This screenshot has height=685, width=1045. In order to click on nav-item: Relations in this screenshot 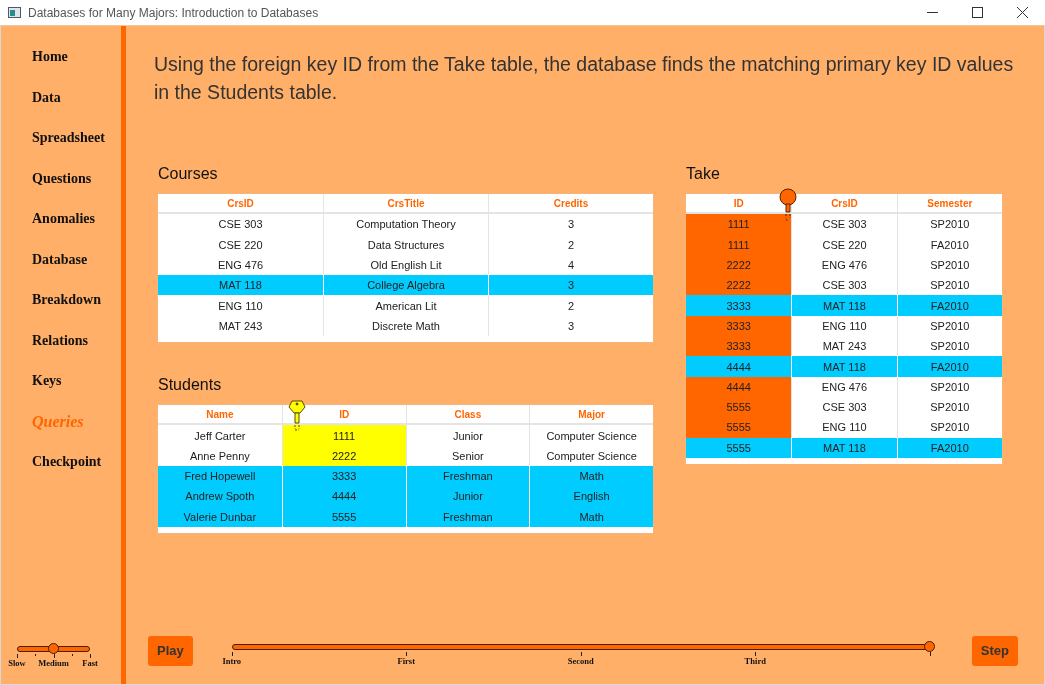, I will do `click(76, 340)`.